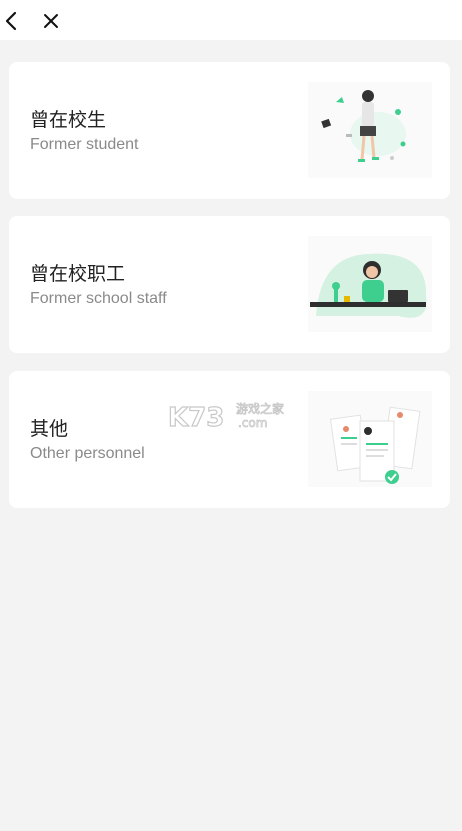 The height and width of the screenshot is (831, 462). I want to click on resume-documents-illustration, so click(370, 439).